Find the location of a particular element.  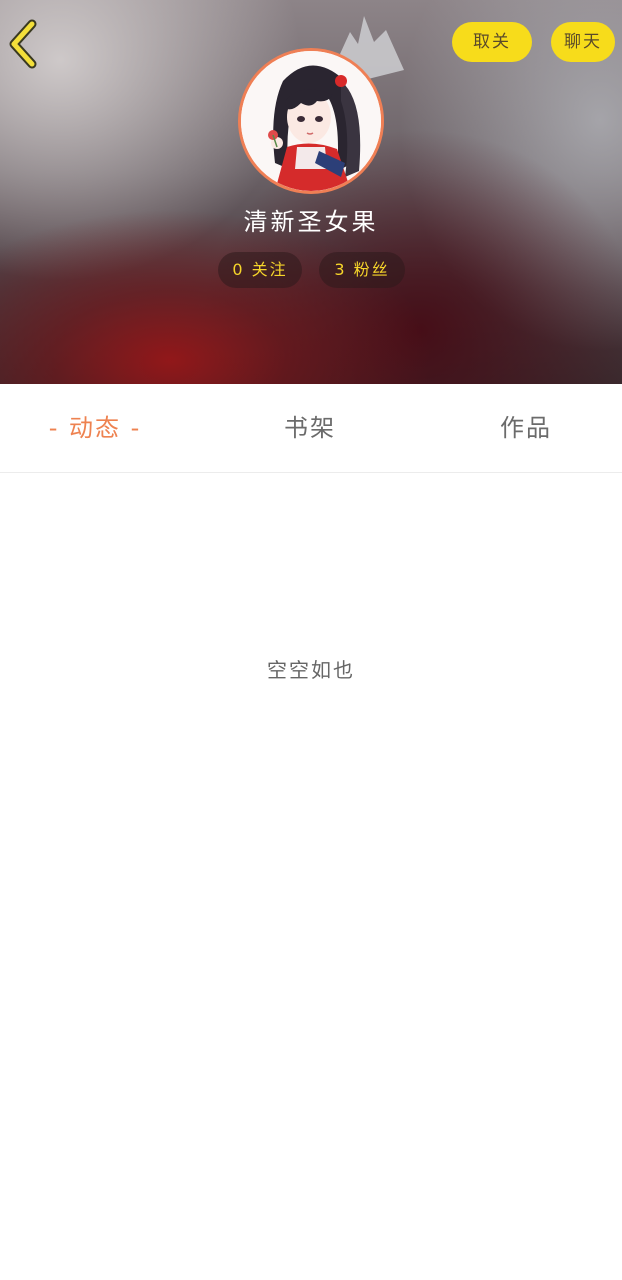

avatar-illustration is located at coordinates (311, 121).